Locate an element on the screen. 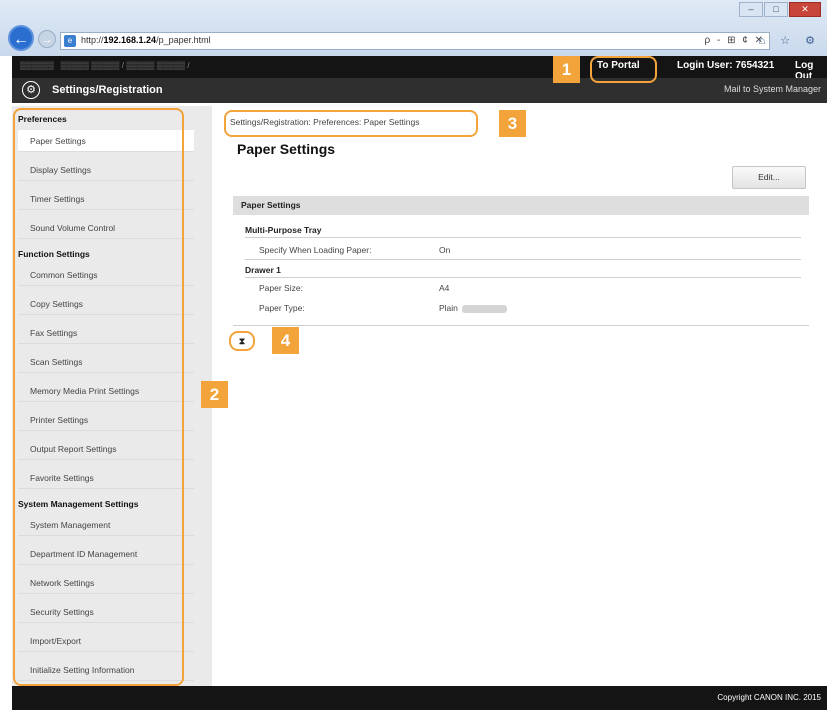 Image resolution: width=827 pixels, height=727 pixels. callout-1: 1 is located at coordinates (566, 69).